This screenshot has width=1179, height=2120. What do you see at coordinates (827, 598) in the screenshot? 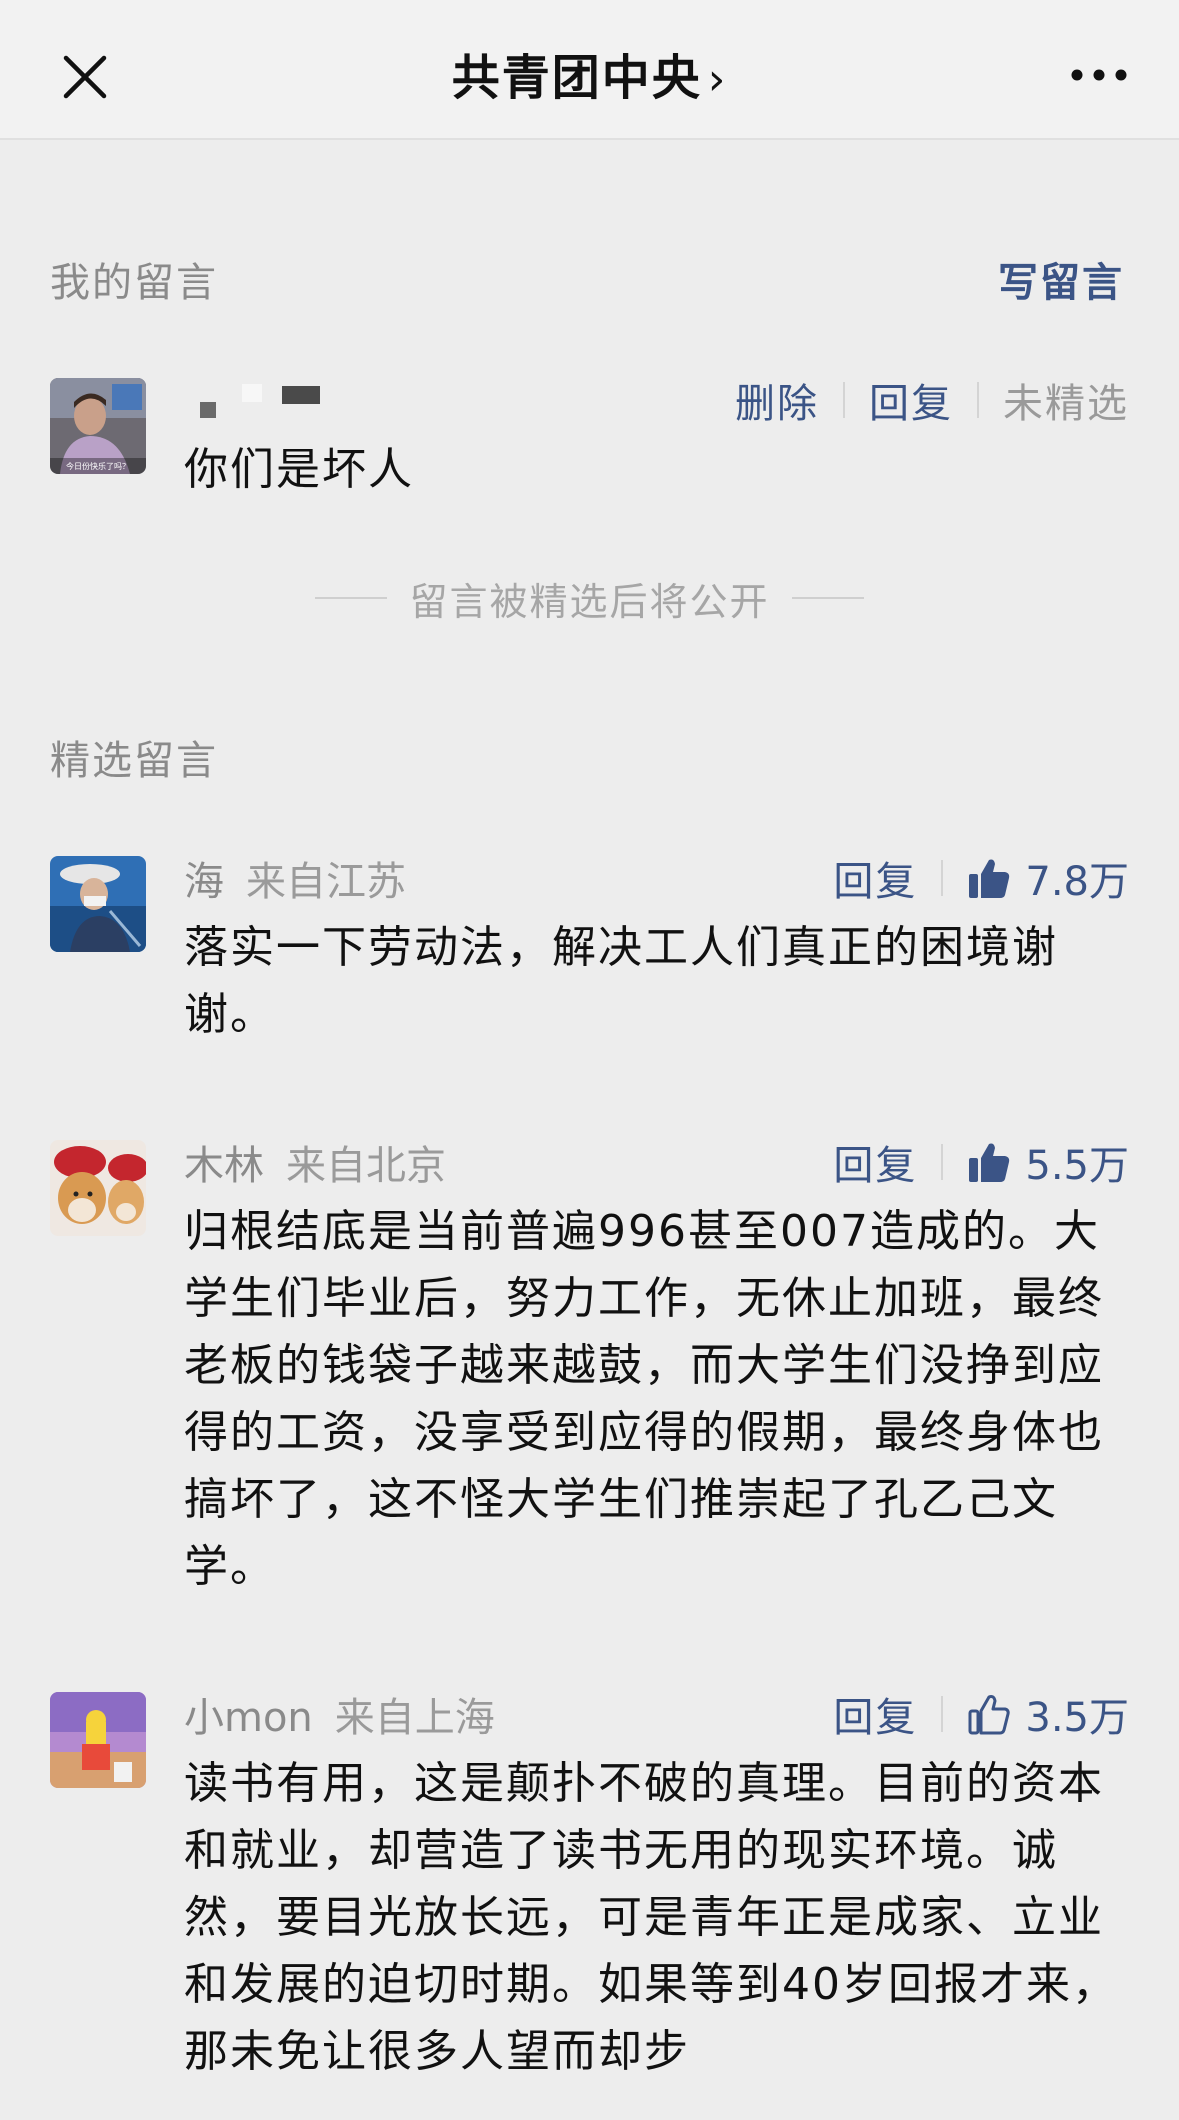
I see `divider-right` at bounding box center [827, 598].